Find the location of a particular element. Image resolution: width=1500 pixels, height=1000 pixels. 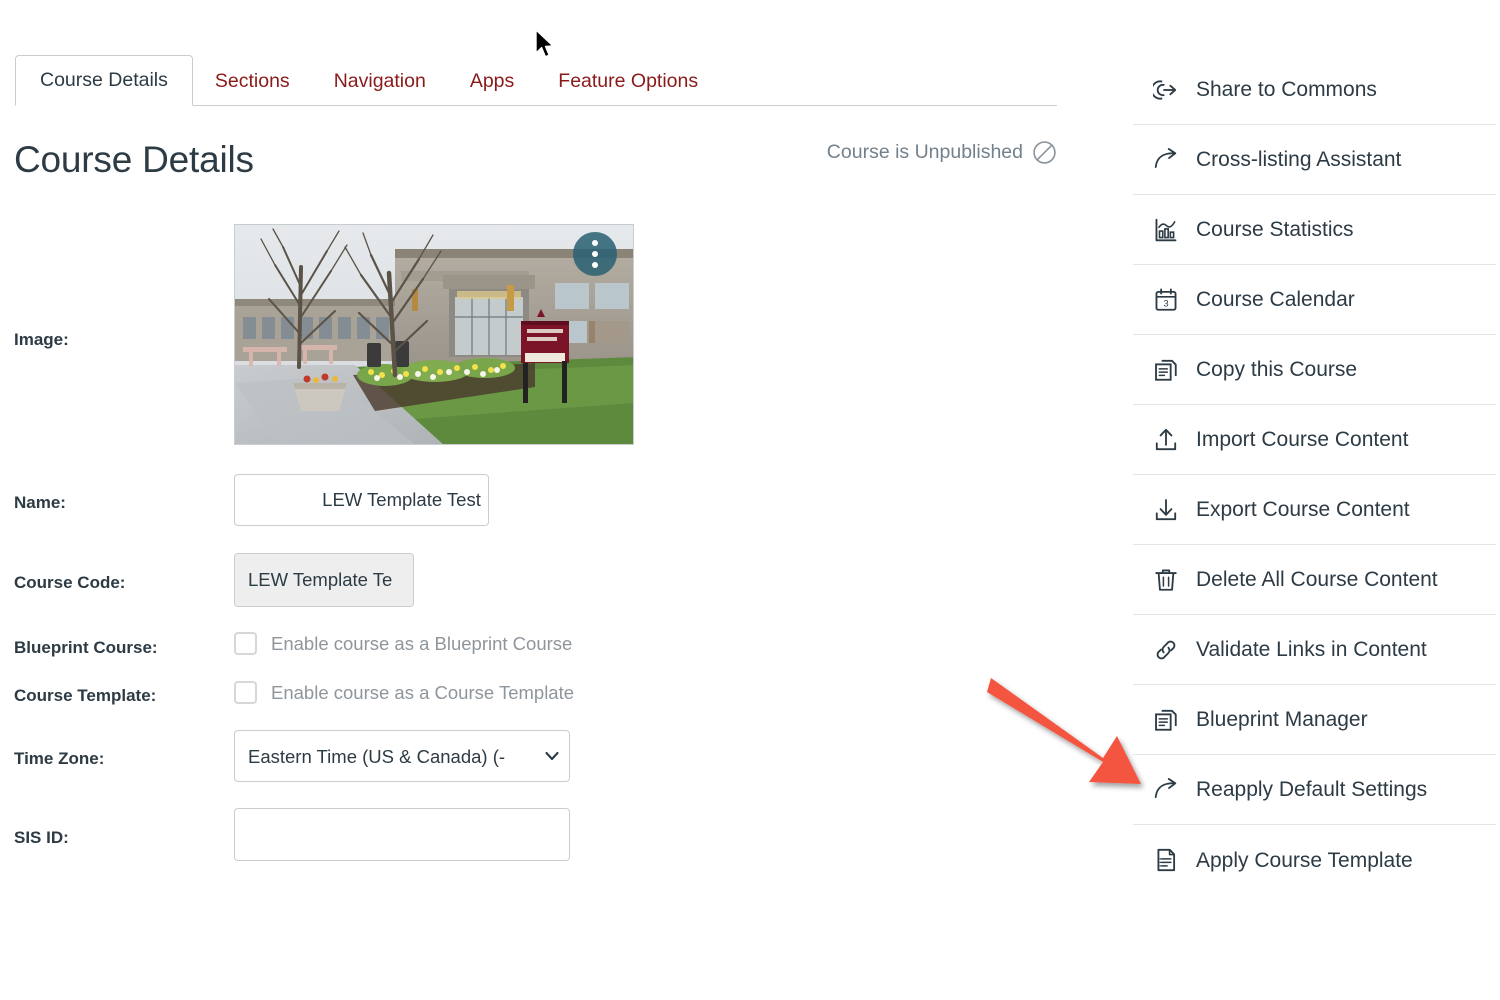

sidebar-item-copy-this-course: Copy this Course is located at coordinates (1314, 370).